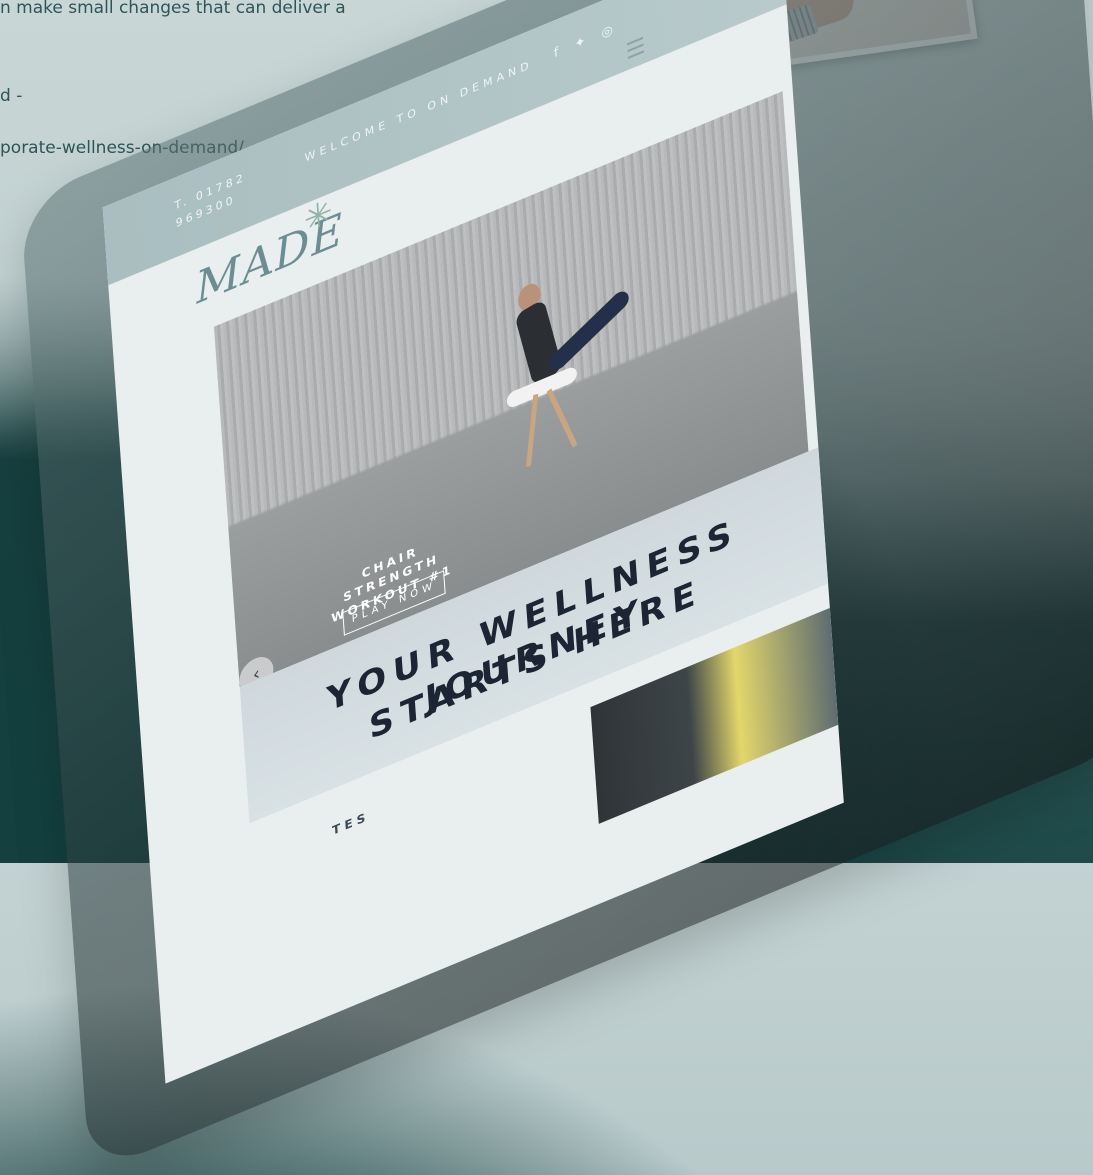 Image resolution: width=1093 pixels, height=1175 pixels. What do you see at coordinates (220, 197) in the screenshot?
I see `phone-number: T. 01782 969300` at bounding box center [220, 197].